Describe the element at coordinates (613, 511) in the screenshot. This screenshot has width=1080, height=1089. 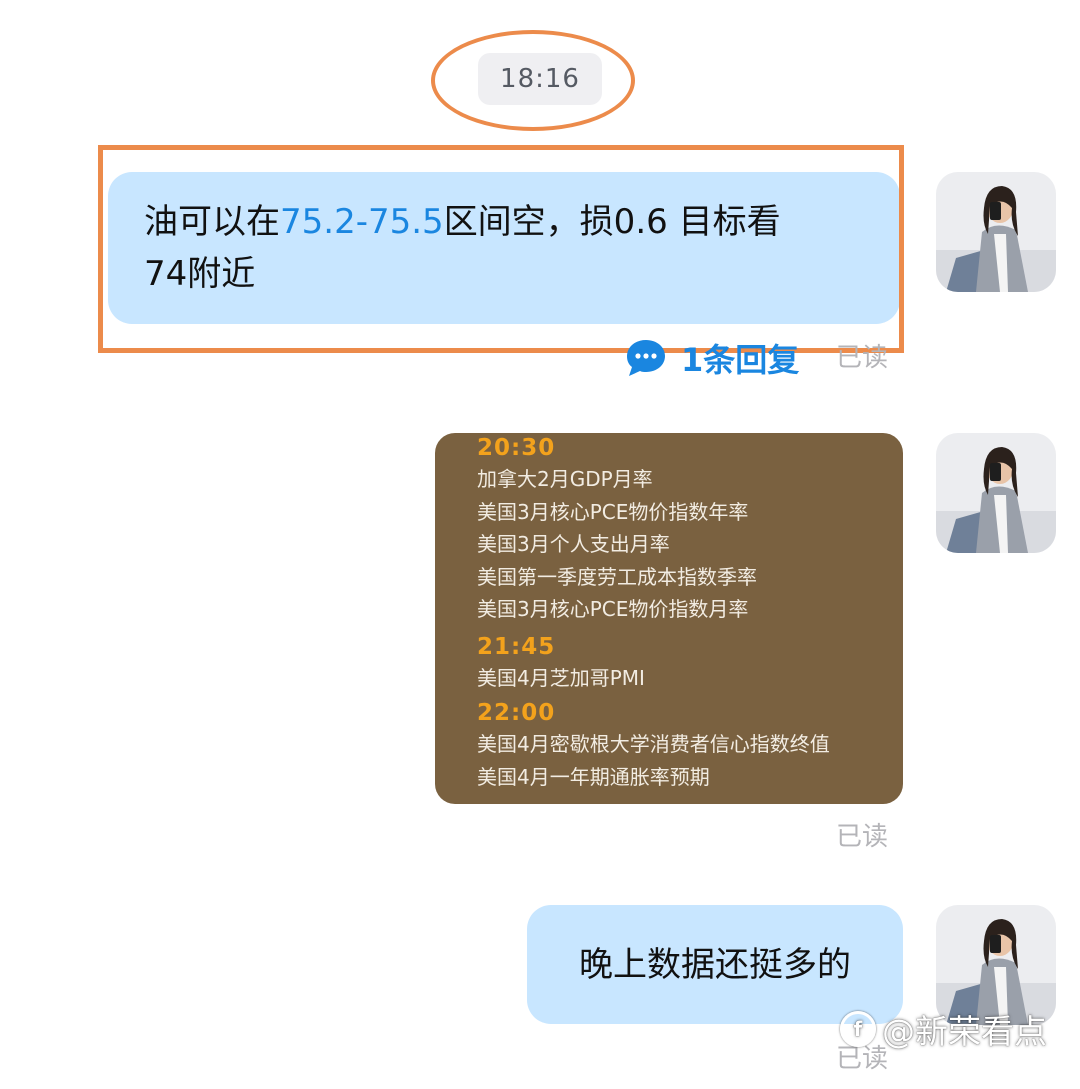
I see `schedule-item: 美国3月核心PCE物价指数年率` at that location.